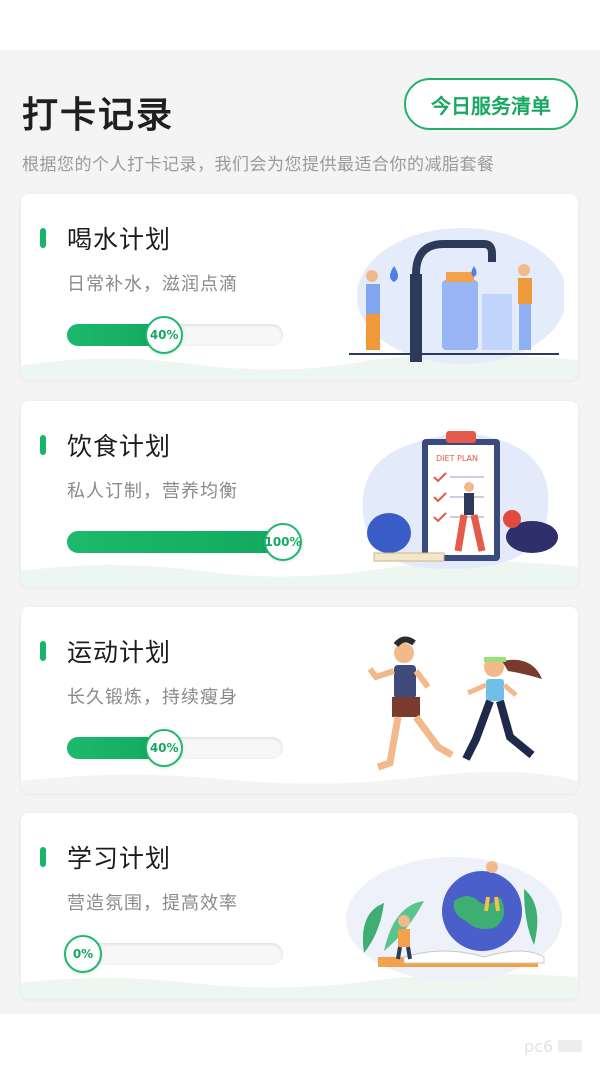 The height and width of the screenshot is (1068, 600). I want to click on today-service-list-button: 今日服务清单, so click(491, 104).